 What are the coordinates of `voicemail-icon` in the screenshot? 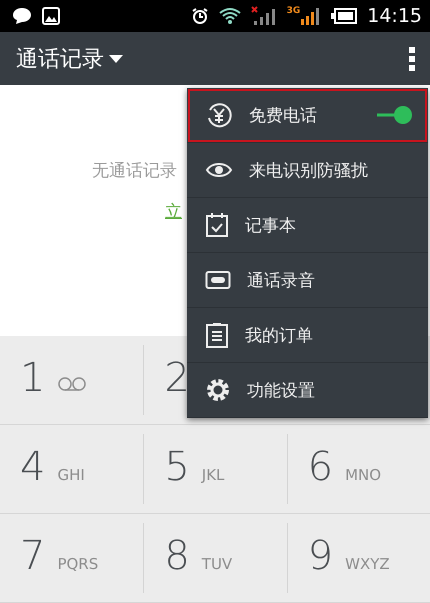 It's located at (72, 384).